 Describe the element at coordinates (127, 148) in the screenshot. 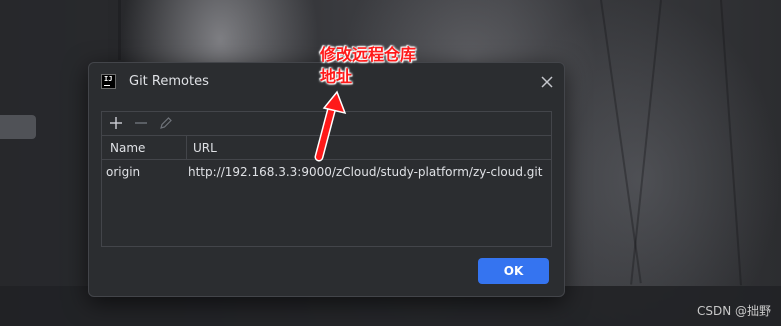

I see `column-header-name: Name` at that location.